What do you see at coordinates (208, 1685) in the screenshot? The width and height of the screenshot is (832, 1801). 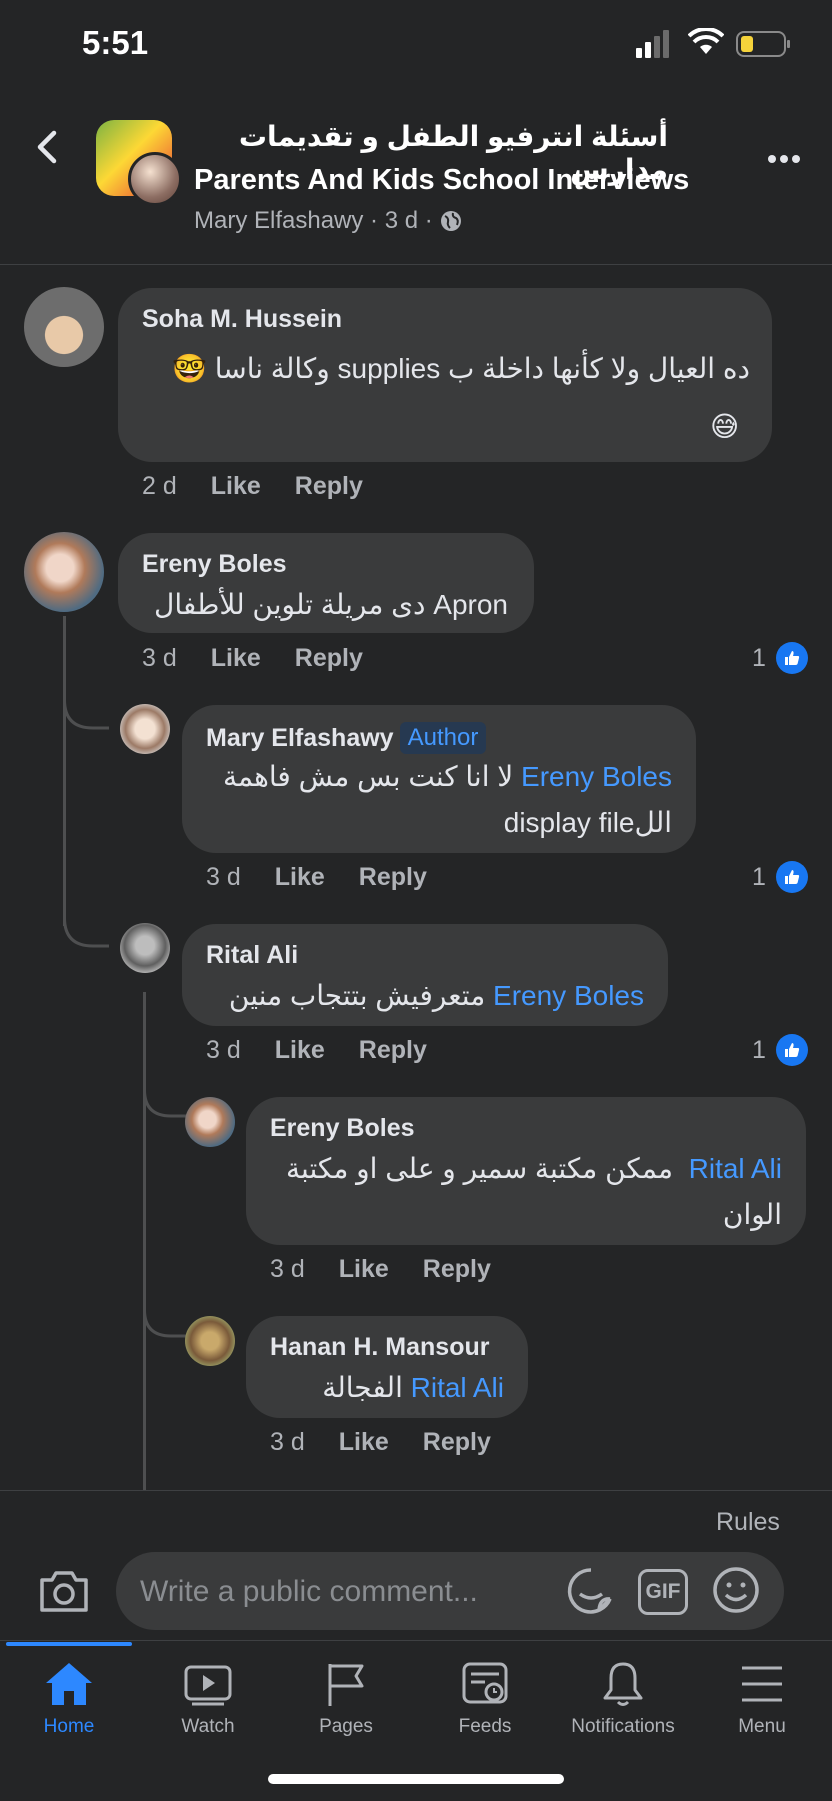 I see `watch-icon` at bounding box center [208, 1685].